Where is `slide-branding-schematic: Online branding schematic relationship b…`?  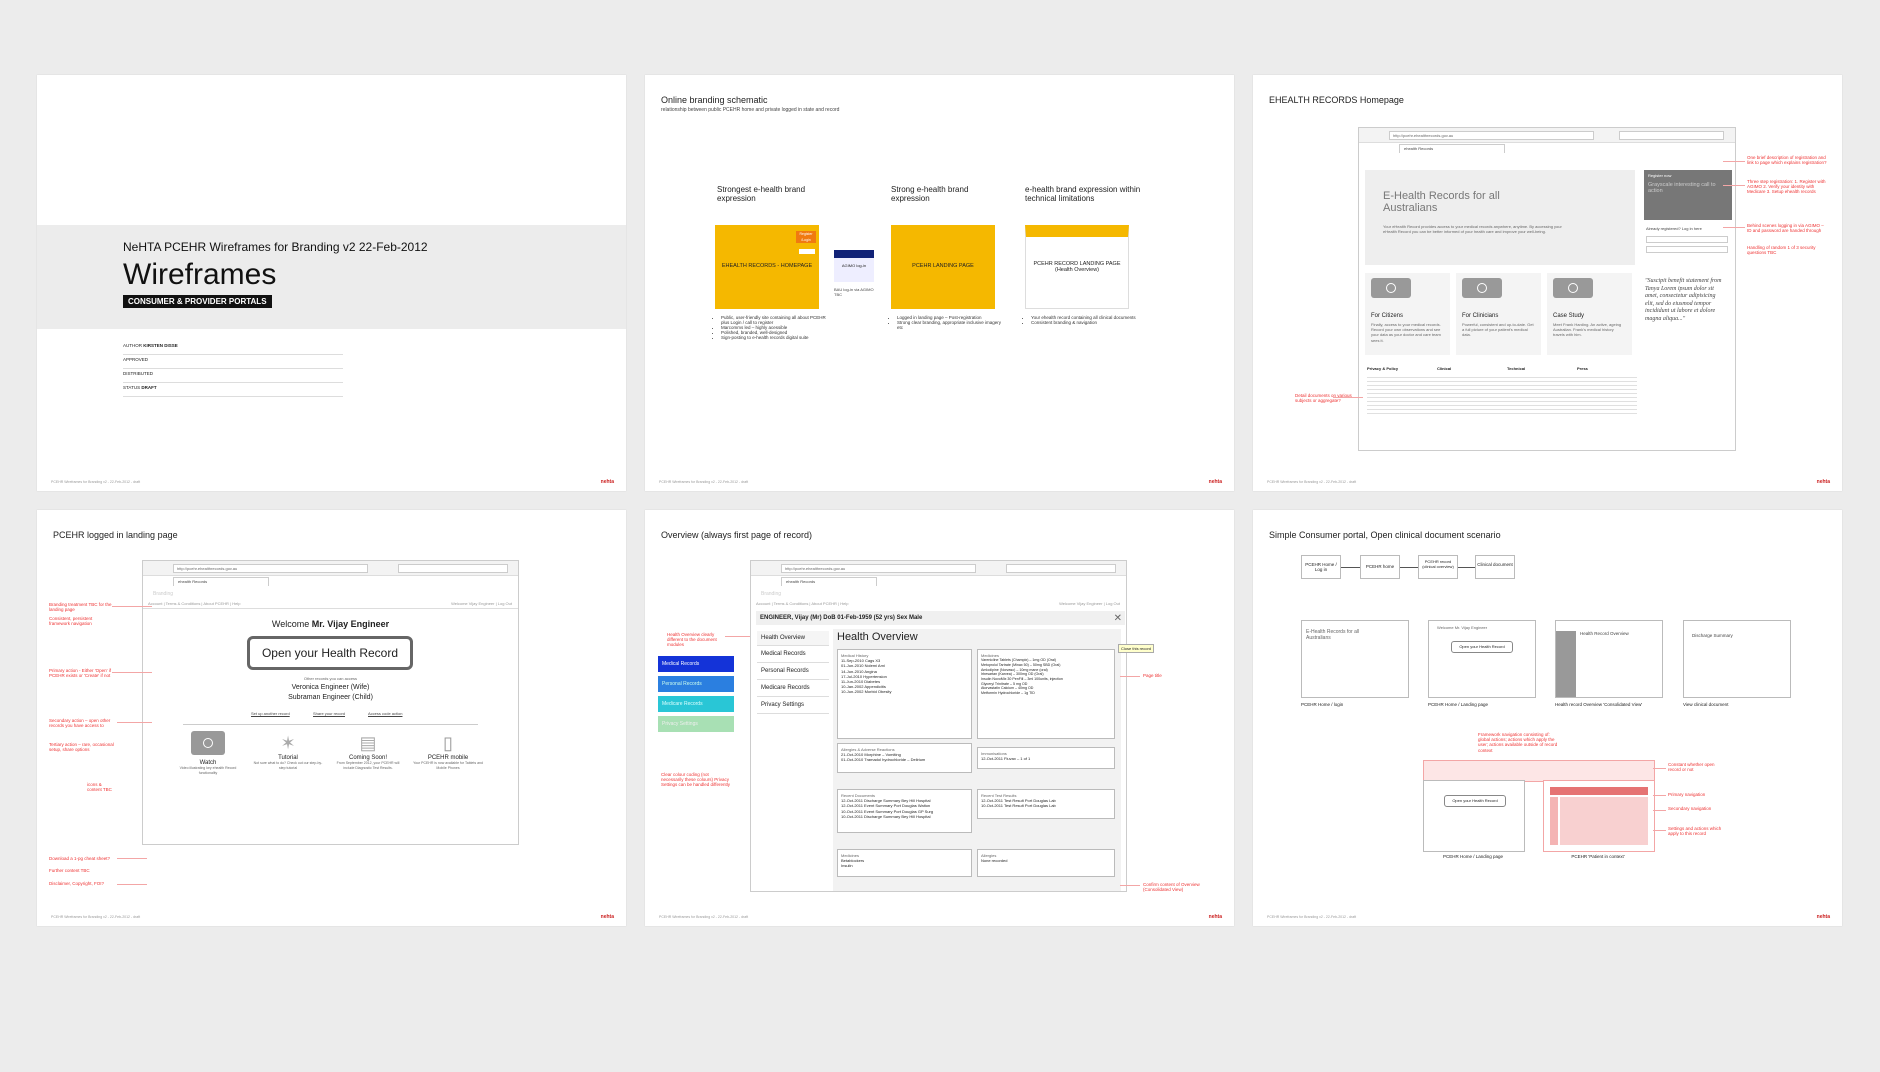
slide-branding-schematic: Online branding schematic relationship b… is located at coordinates (939, 283).